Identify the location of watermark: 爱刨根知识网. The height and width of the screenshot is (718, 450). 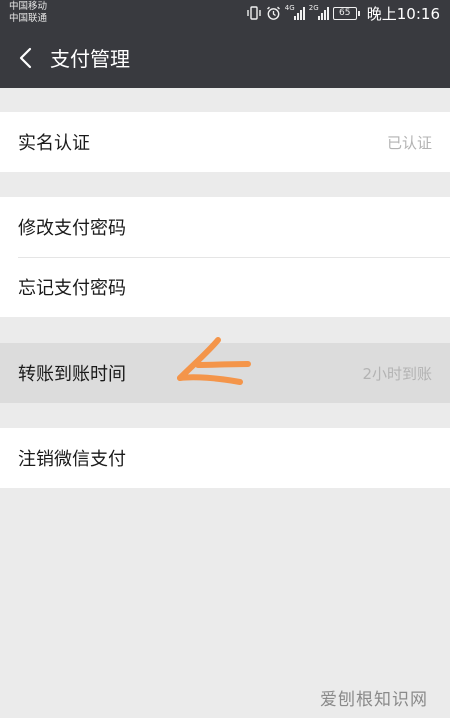
(374, 700).